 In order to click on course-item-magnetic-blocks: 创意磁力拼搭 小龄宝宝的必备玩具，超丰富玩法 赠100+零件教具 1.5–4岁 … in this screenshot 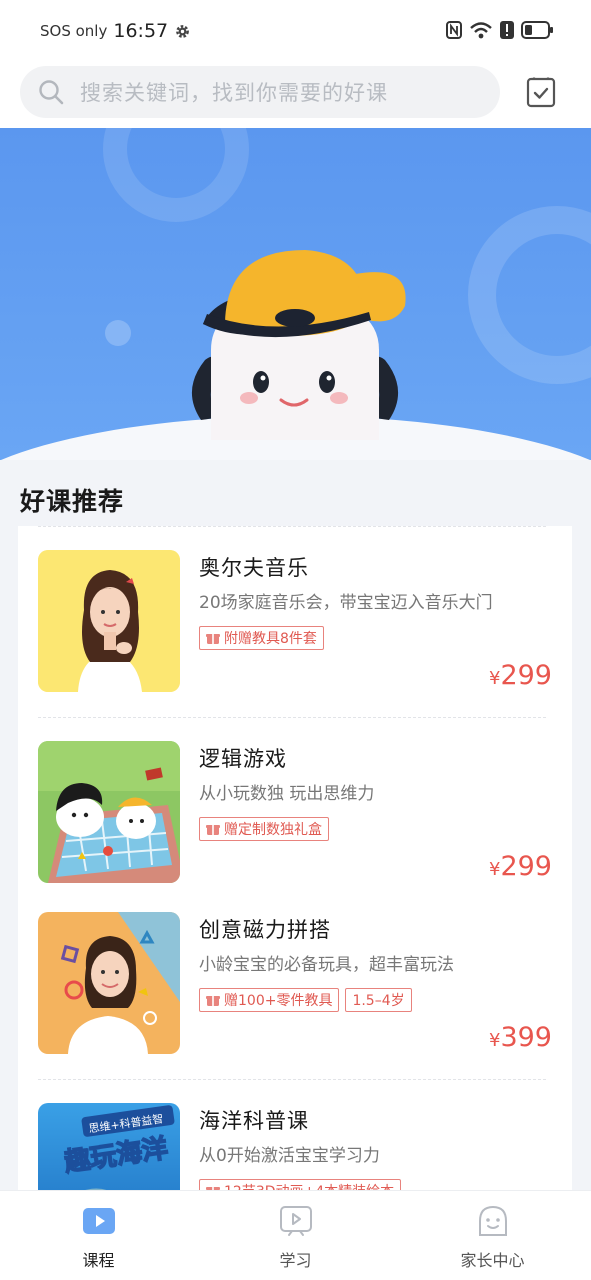, I will do `click(295, 984)`.